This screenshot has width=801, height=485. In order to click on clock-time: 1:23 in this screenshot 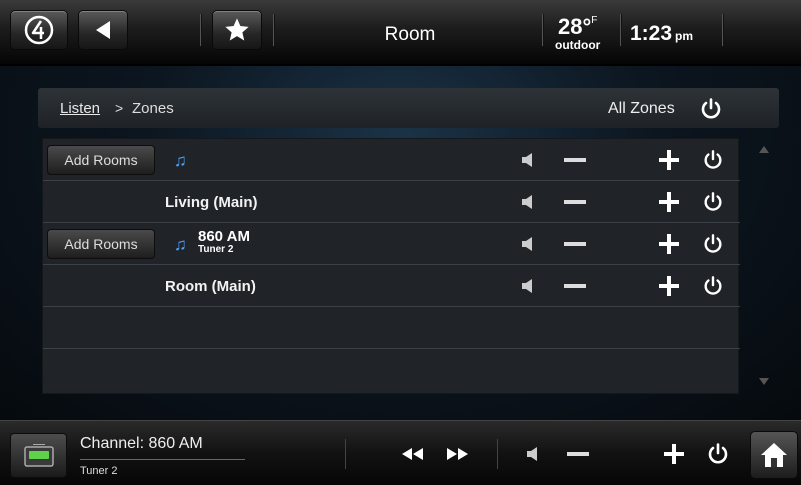, I will do `click(651, 33)`.